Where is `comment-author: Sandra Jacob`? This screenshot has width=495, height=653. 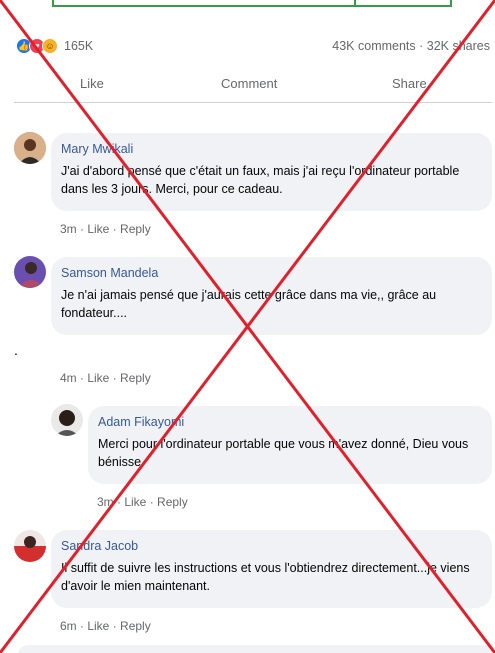 comment-author: Sandra Jacob is located at coordinates (271, 546).